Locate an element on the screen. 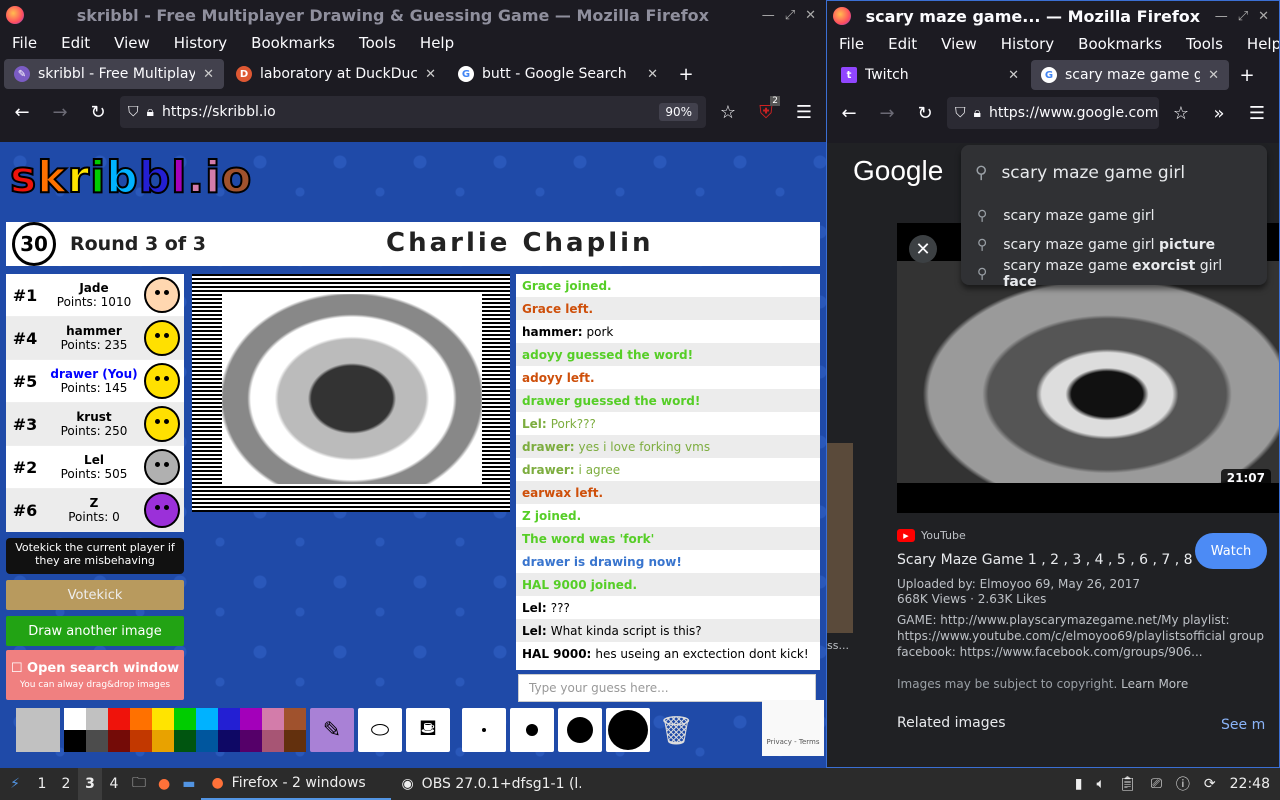 This screenshot has width=1280, height=800. workspace-4: 4 is located at coordinates (114, 784).